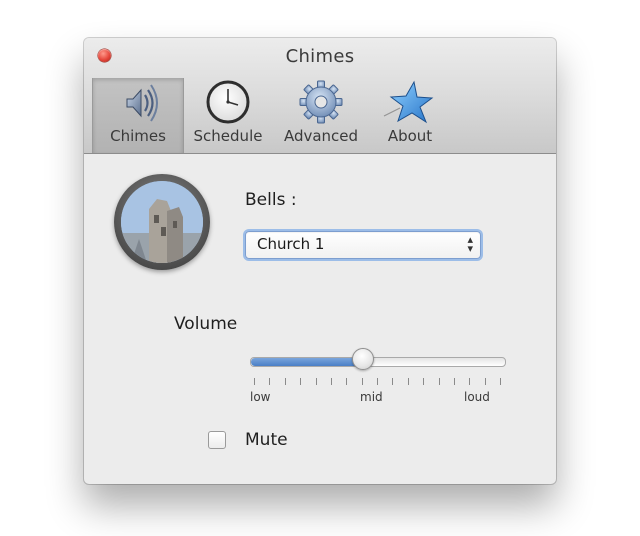 This screenshot has width=640, height=536. Describe the element at coordinates (320, 56) in the screenshot. I see `window-title: Chimes` at that location.